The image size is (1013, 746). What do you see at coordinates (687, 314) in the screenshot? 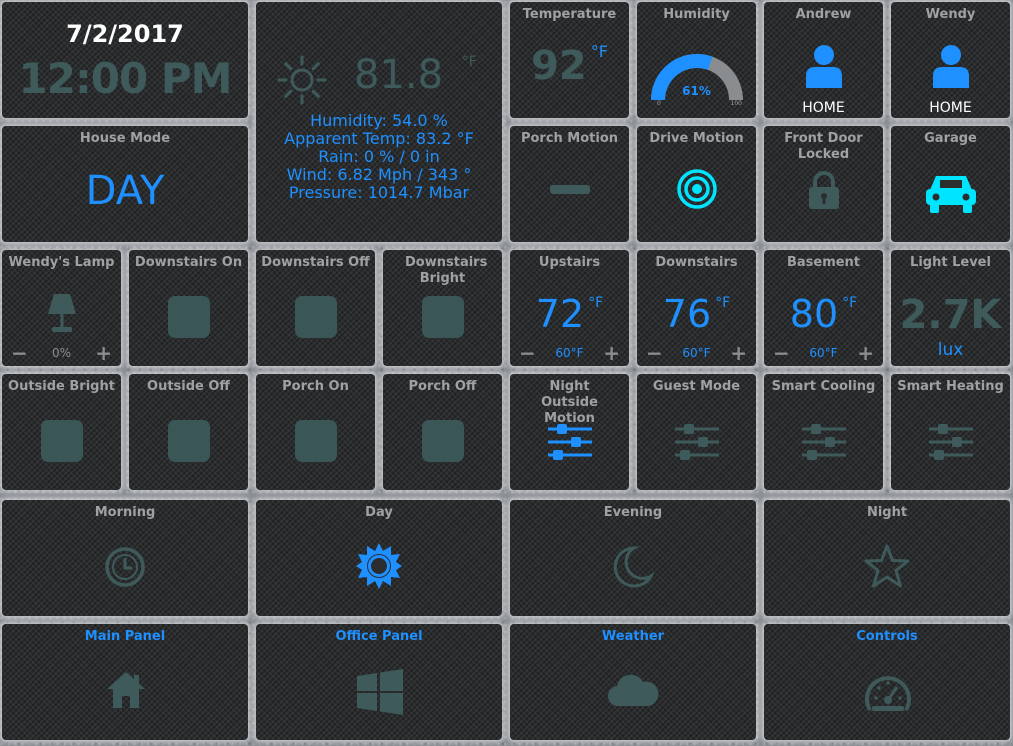
I see `thermostat-downstairs-value: 76` at bounding box center [687, 314].